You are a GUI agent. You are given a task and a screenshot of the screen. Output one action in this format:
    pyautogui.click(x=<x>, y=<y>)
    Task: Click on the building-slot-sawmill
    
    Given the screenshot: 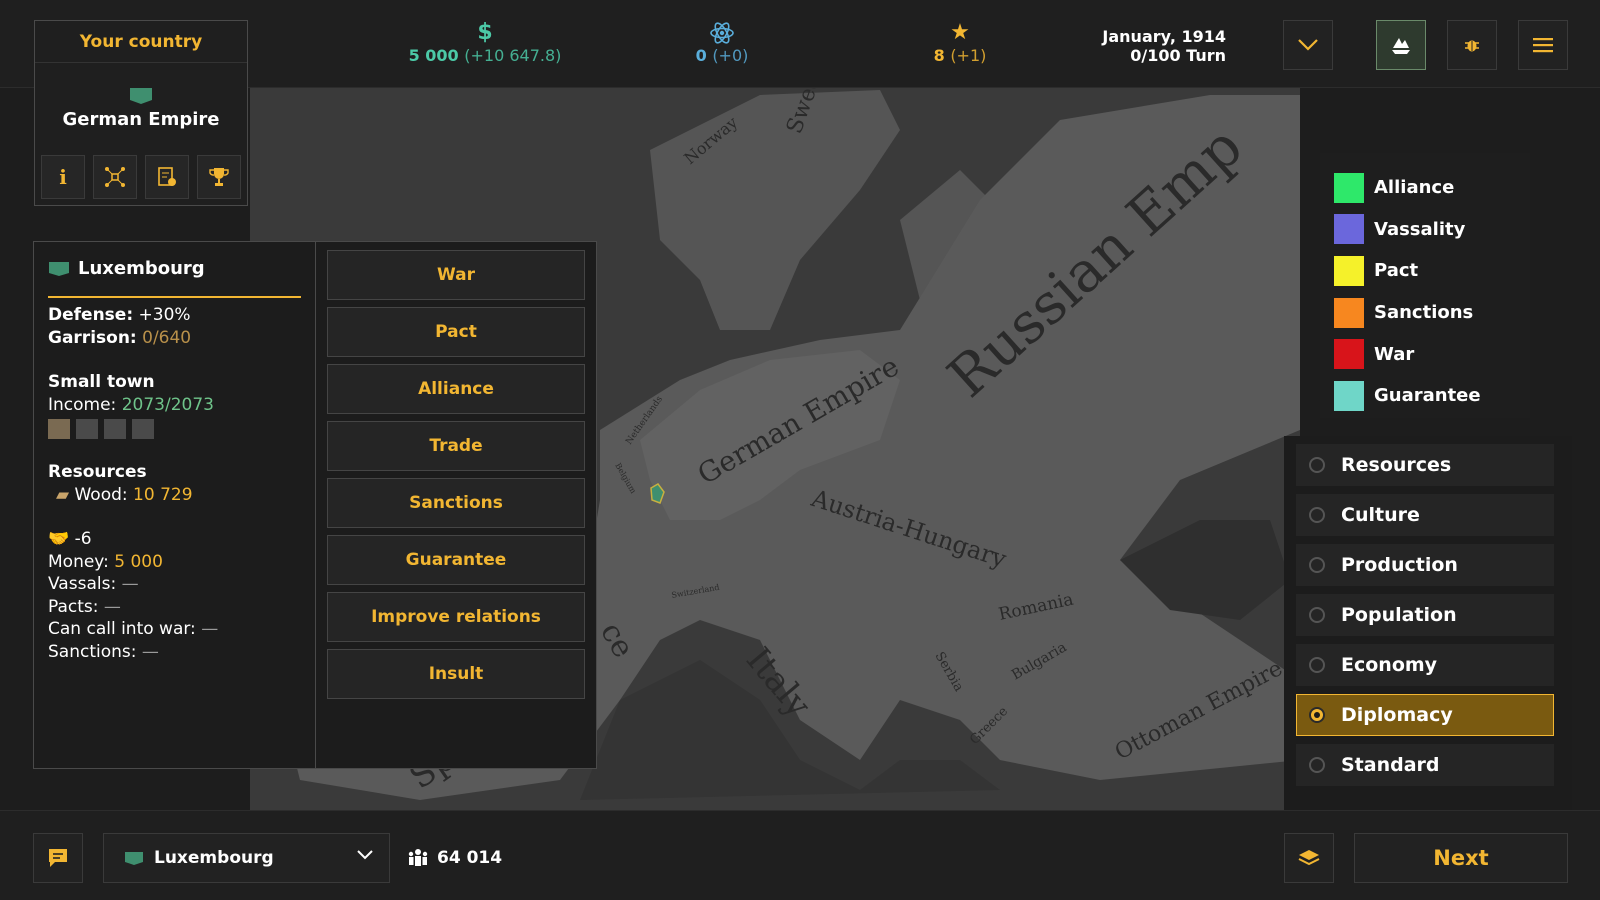 What is the action you would take?
    pyautogui.click(x=59, y=429)
    